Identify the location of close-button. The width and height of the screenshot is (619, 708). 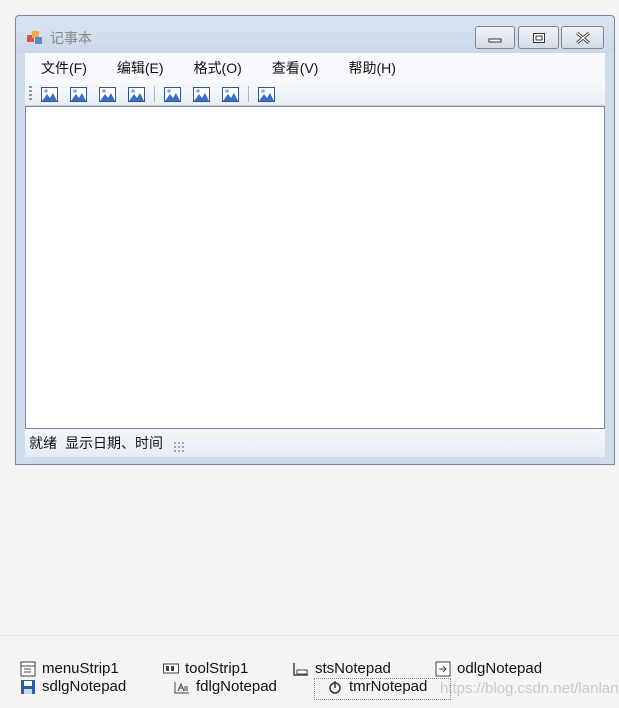
(582, 37).